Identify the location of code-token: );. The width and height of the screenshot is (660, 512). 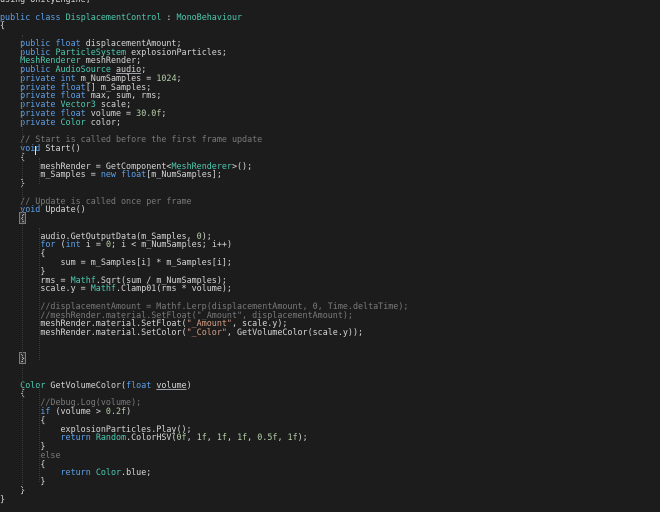
(302, 437).